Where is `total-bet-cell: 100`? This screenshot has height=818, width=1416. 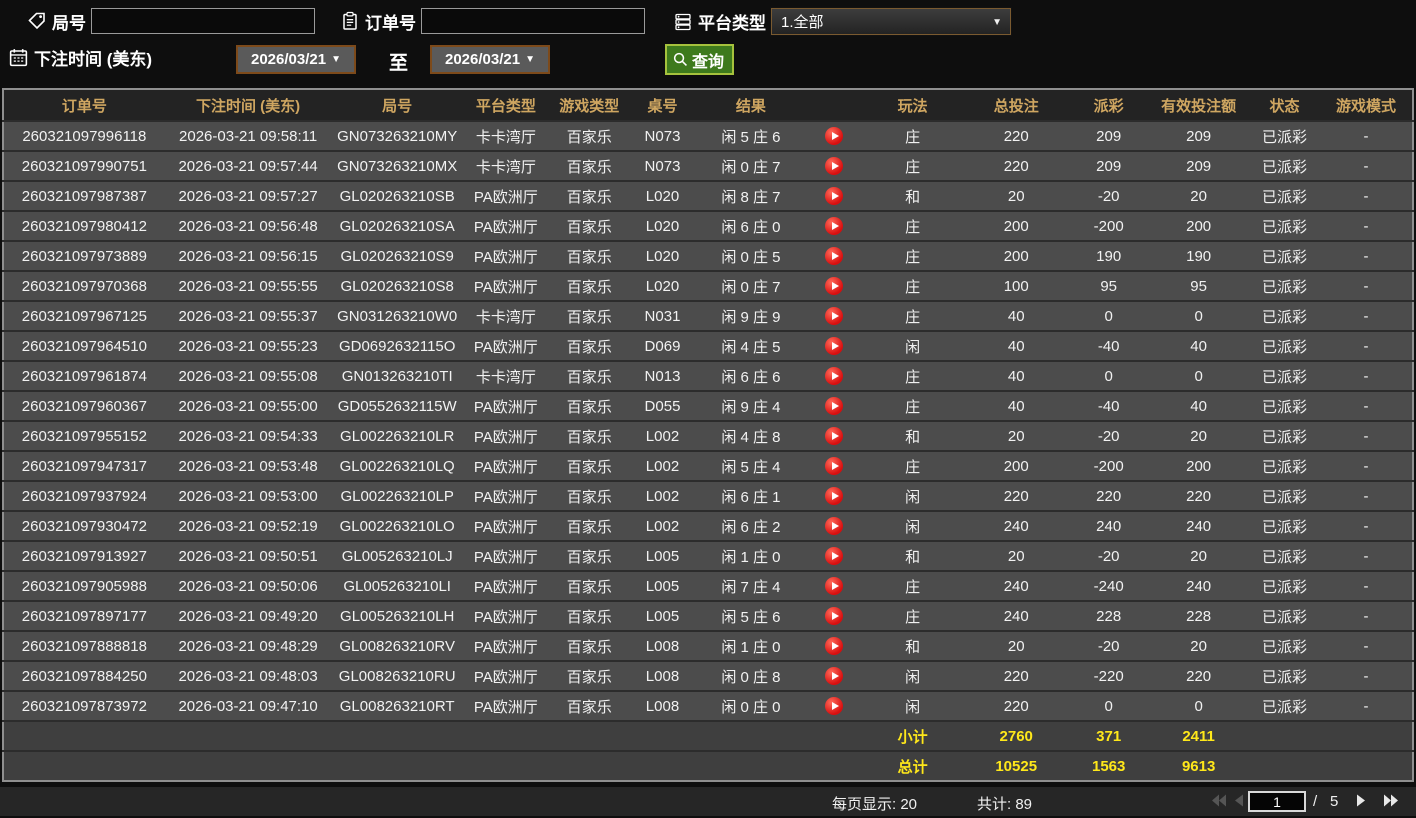
total-bet-cell: 100 is located at coordinates (1016, 286).